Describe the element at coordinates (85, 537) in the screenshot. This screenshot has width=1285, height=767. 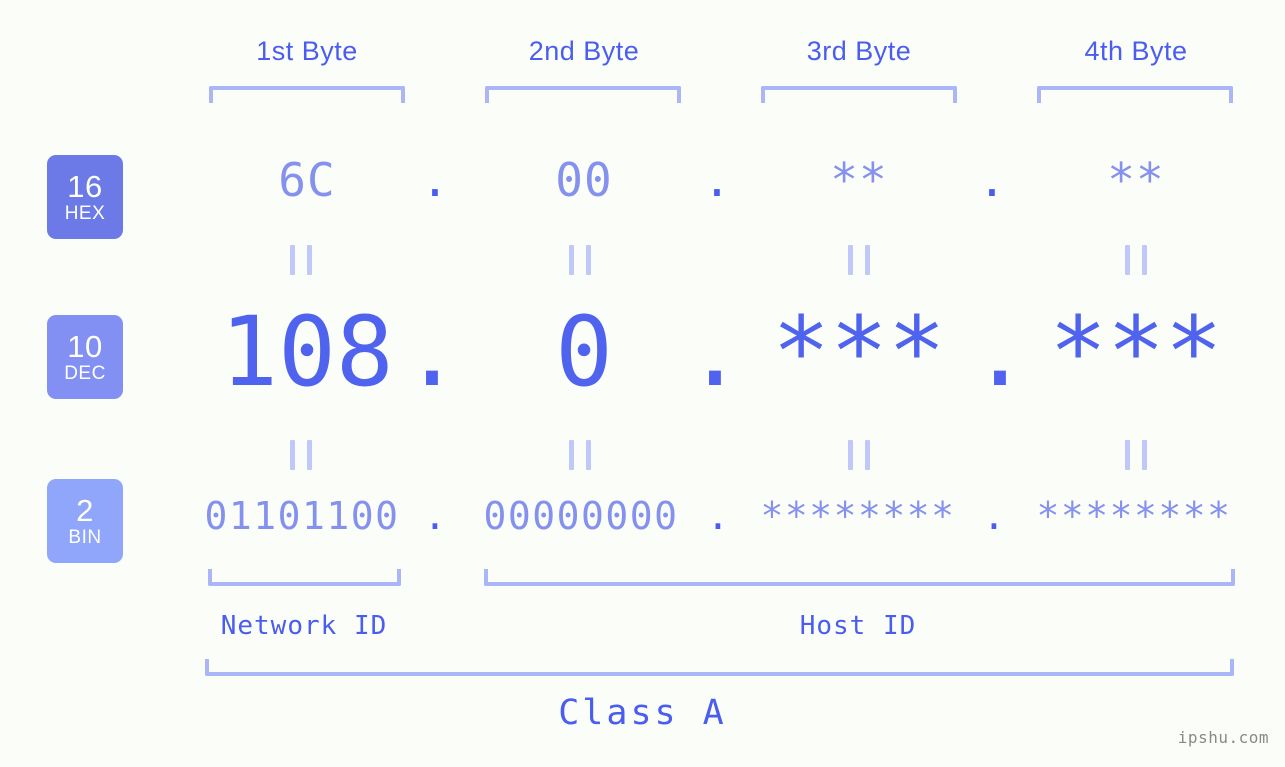
I see `radix-badge-bin-abbr: BIN` at that location.